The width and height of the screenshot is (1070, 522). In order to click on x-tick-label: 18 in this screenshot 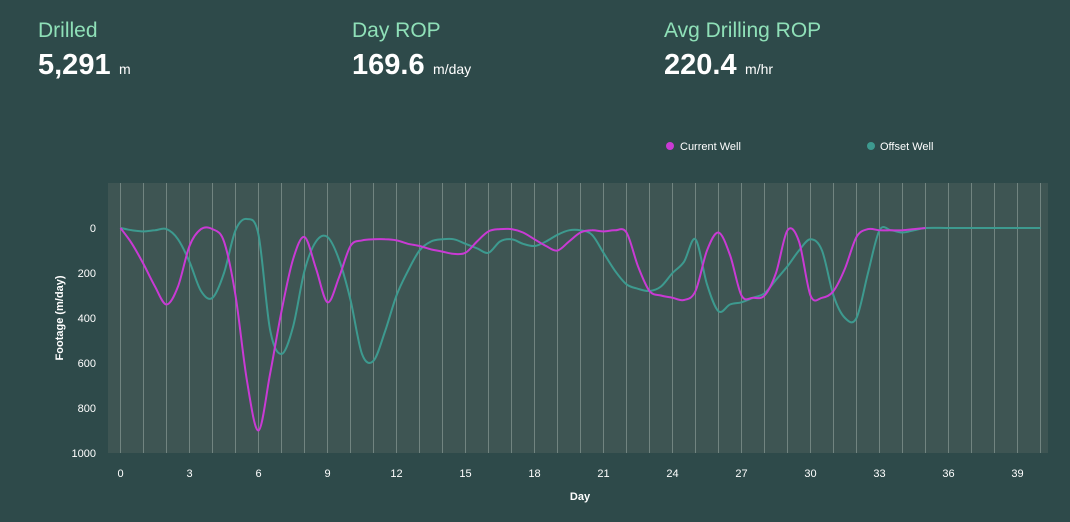, I will do `click(534, 474)`.